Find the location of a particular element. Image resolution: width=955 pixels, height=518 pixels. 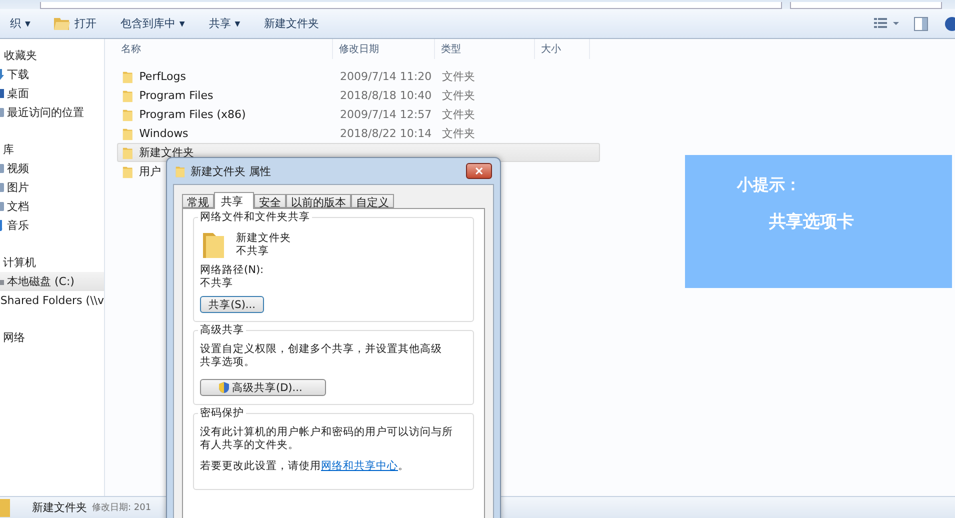

file-name: 用户 is located at coordinates (150, 171).